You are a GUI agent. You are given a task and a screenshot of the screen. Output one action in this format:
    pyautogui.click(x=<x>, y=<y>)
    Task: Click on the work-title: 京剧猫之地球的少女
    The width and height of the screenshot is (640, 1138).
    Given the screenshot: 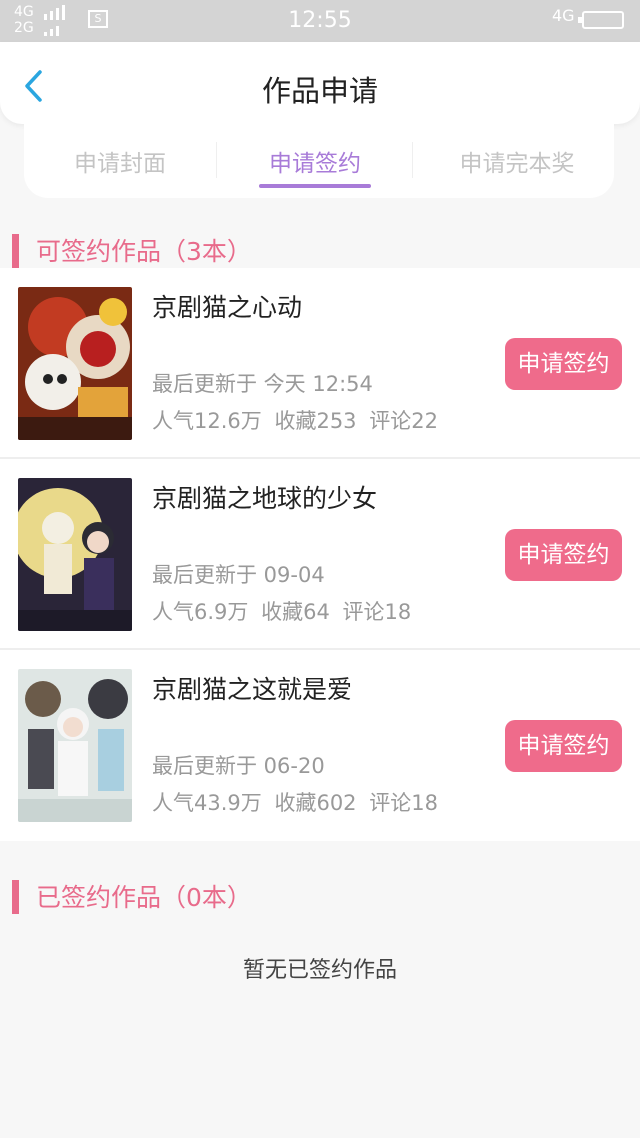 What is the action you would take?
    pyautogui.click(x=265, y=498)
    